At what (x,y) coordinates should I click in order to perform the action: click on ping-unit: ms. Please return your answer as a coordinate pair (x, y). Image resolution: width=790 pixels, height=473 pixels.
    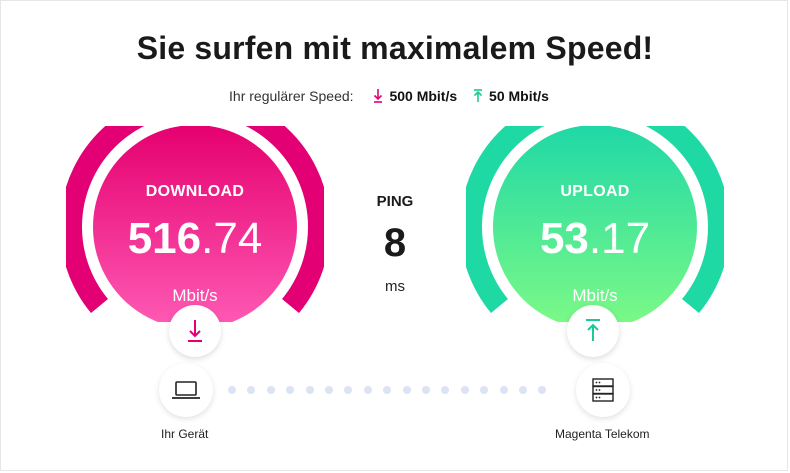
    Looking at the image, I should click on (395, 286).